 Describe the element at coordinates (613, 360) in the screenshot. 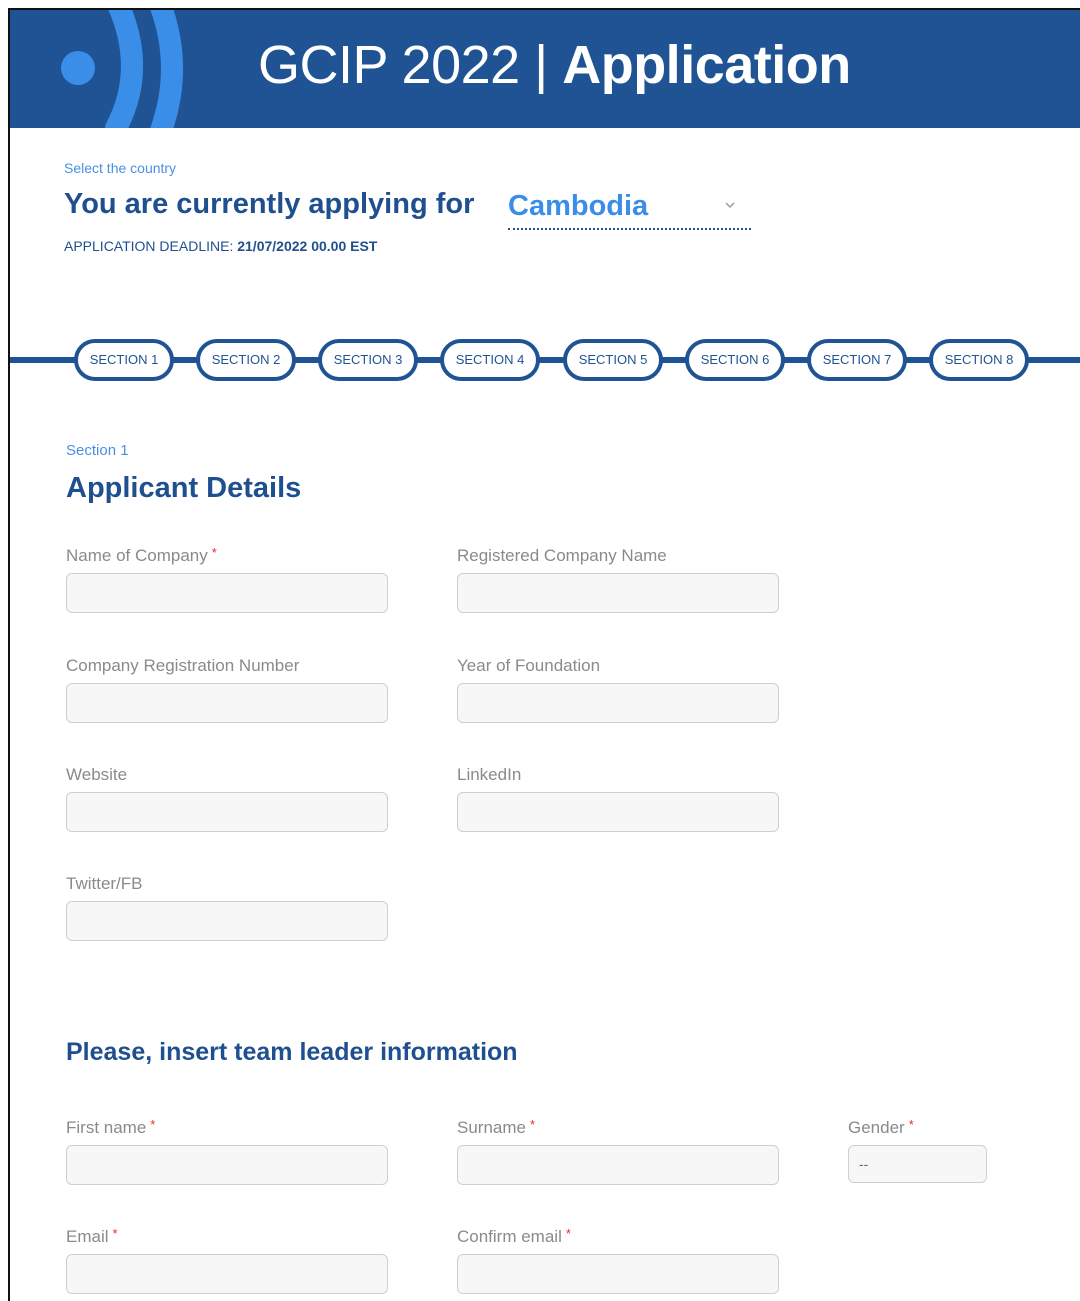

I see `tab-section-5: SECTION 5` at that location.